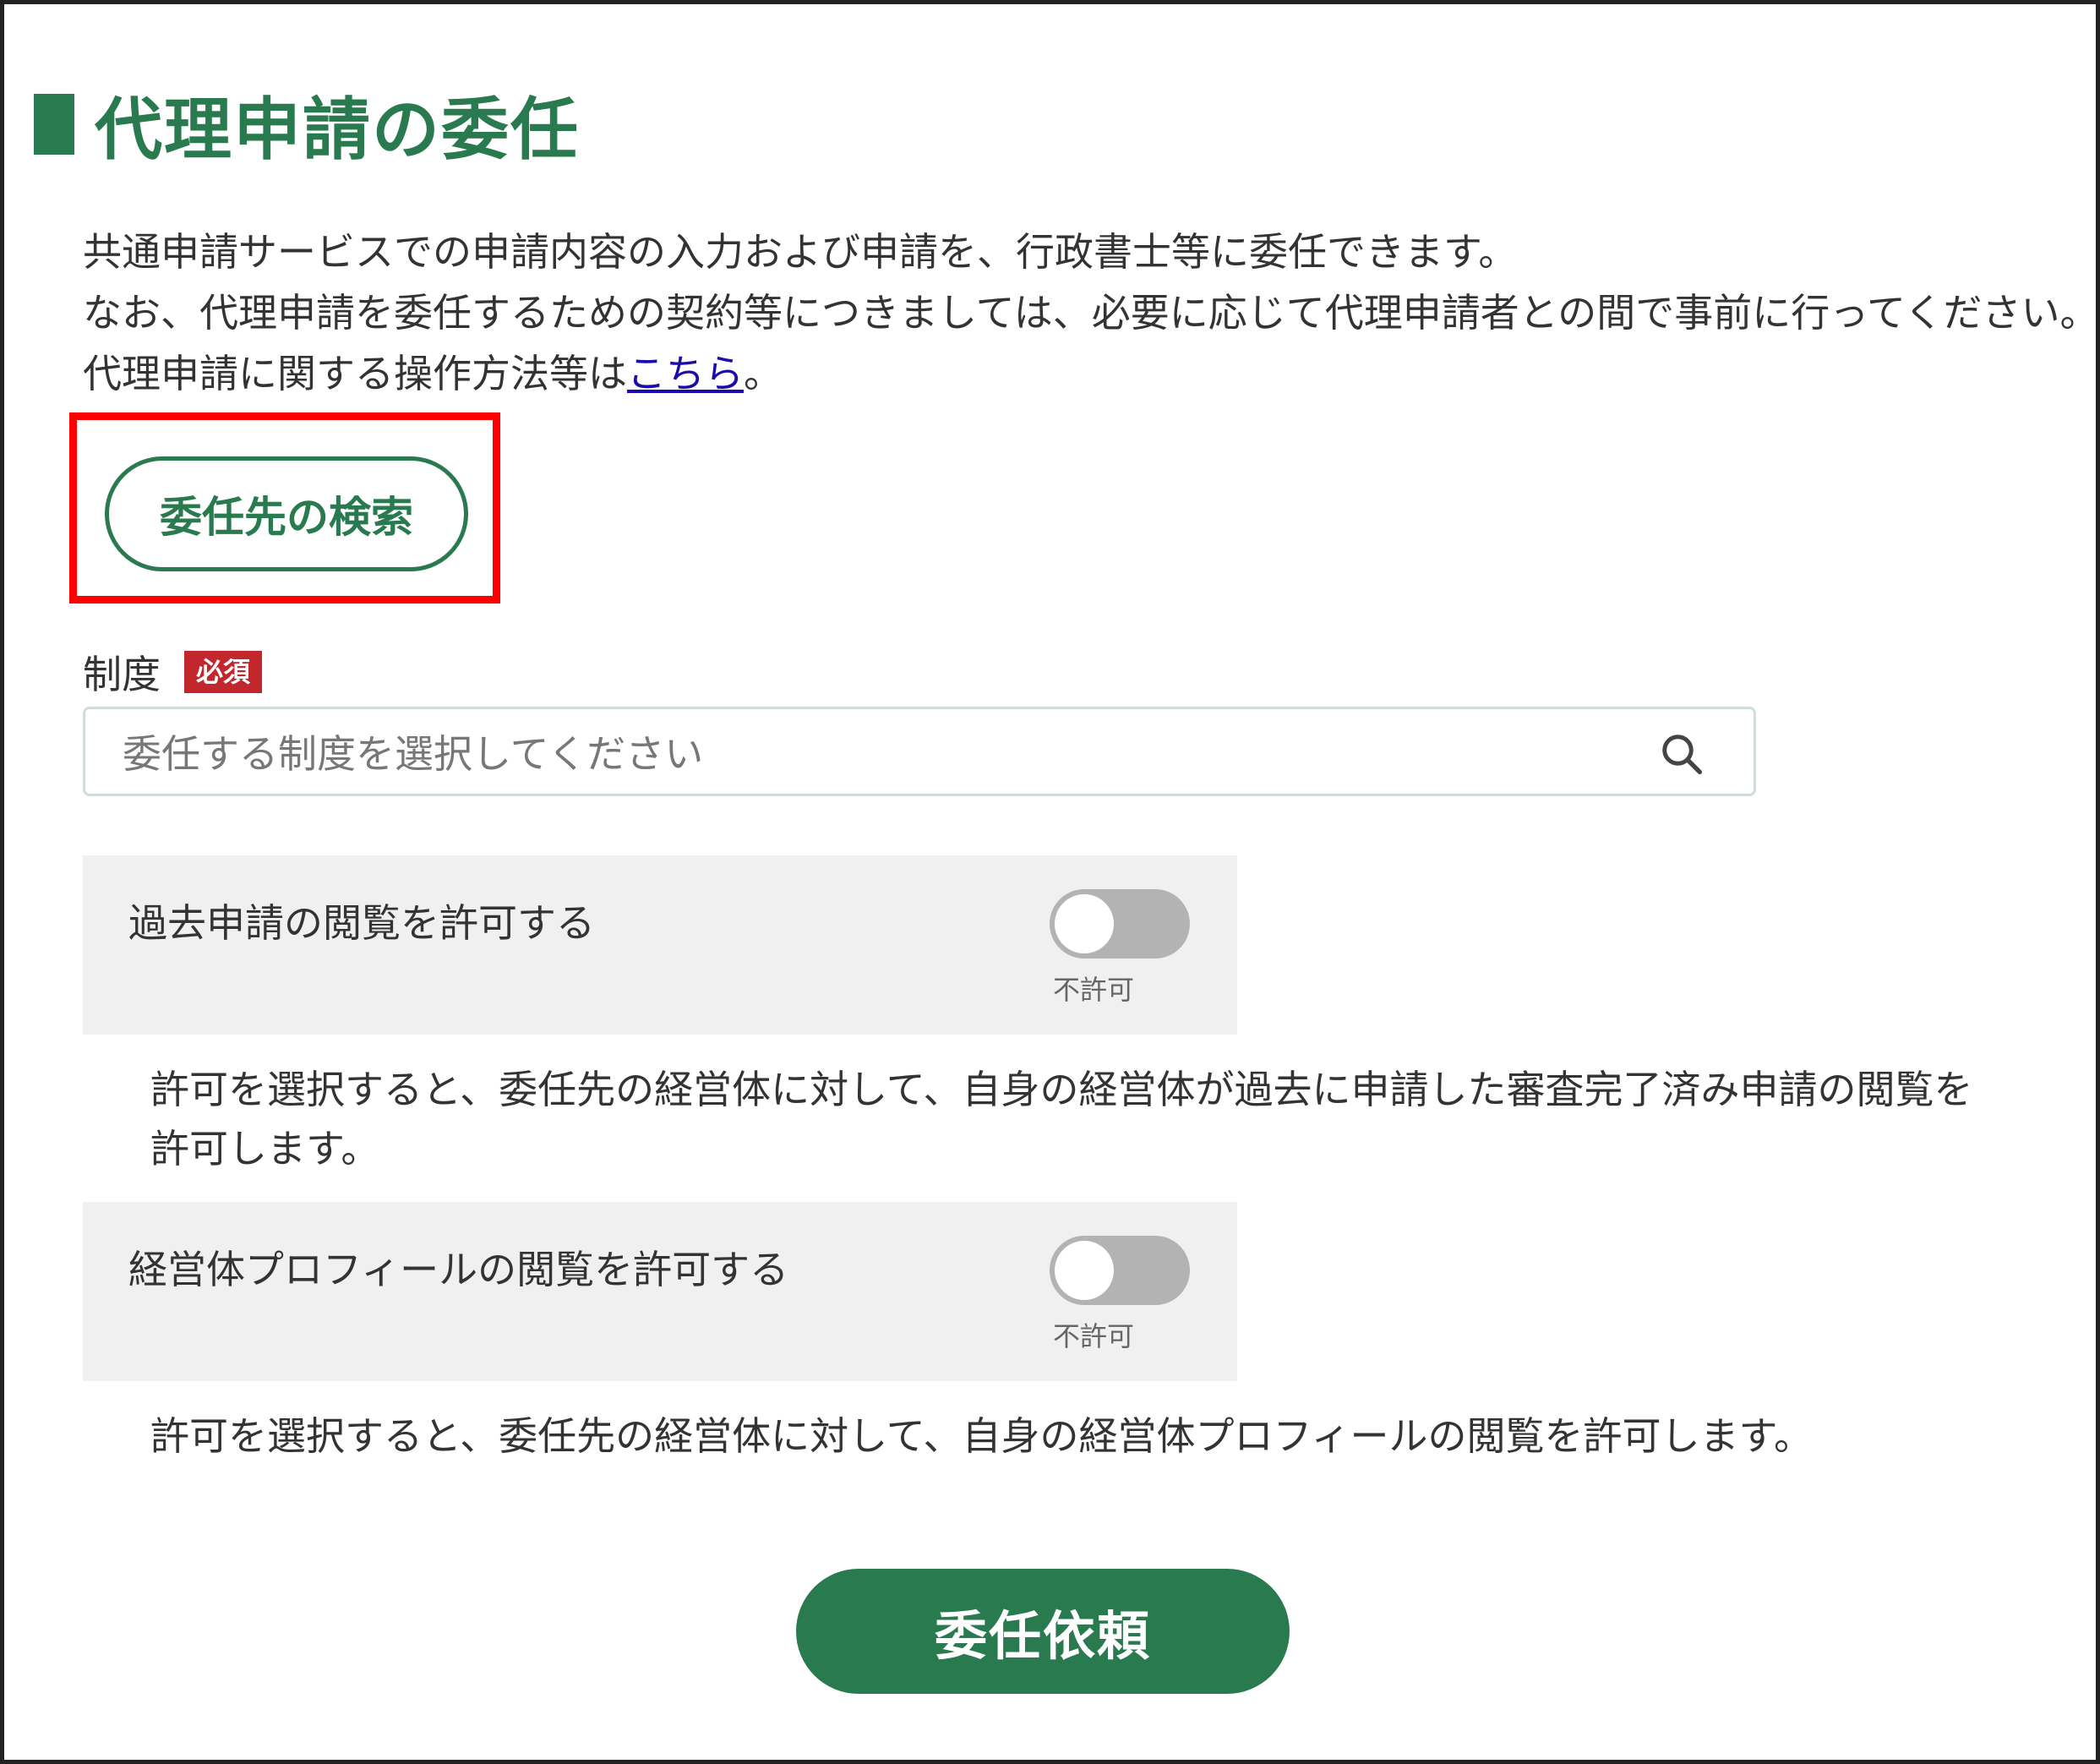  Describe the element at coordinates (413, 754) in the screenshot. I see `system-select-placeholder: 委任する制度を選択してください` at that location.